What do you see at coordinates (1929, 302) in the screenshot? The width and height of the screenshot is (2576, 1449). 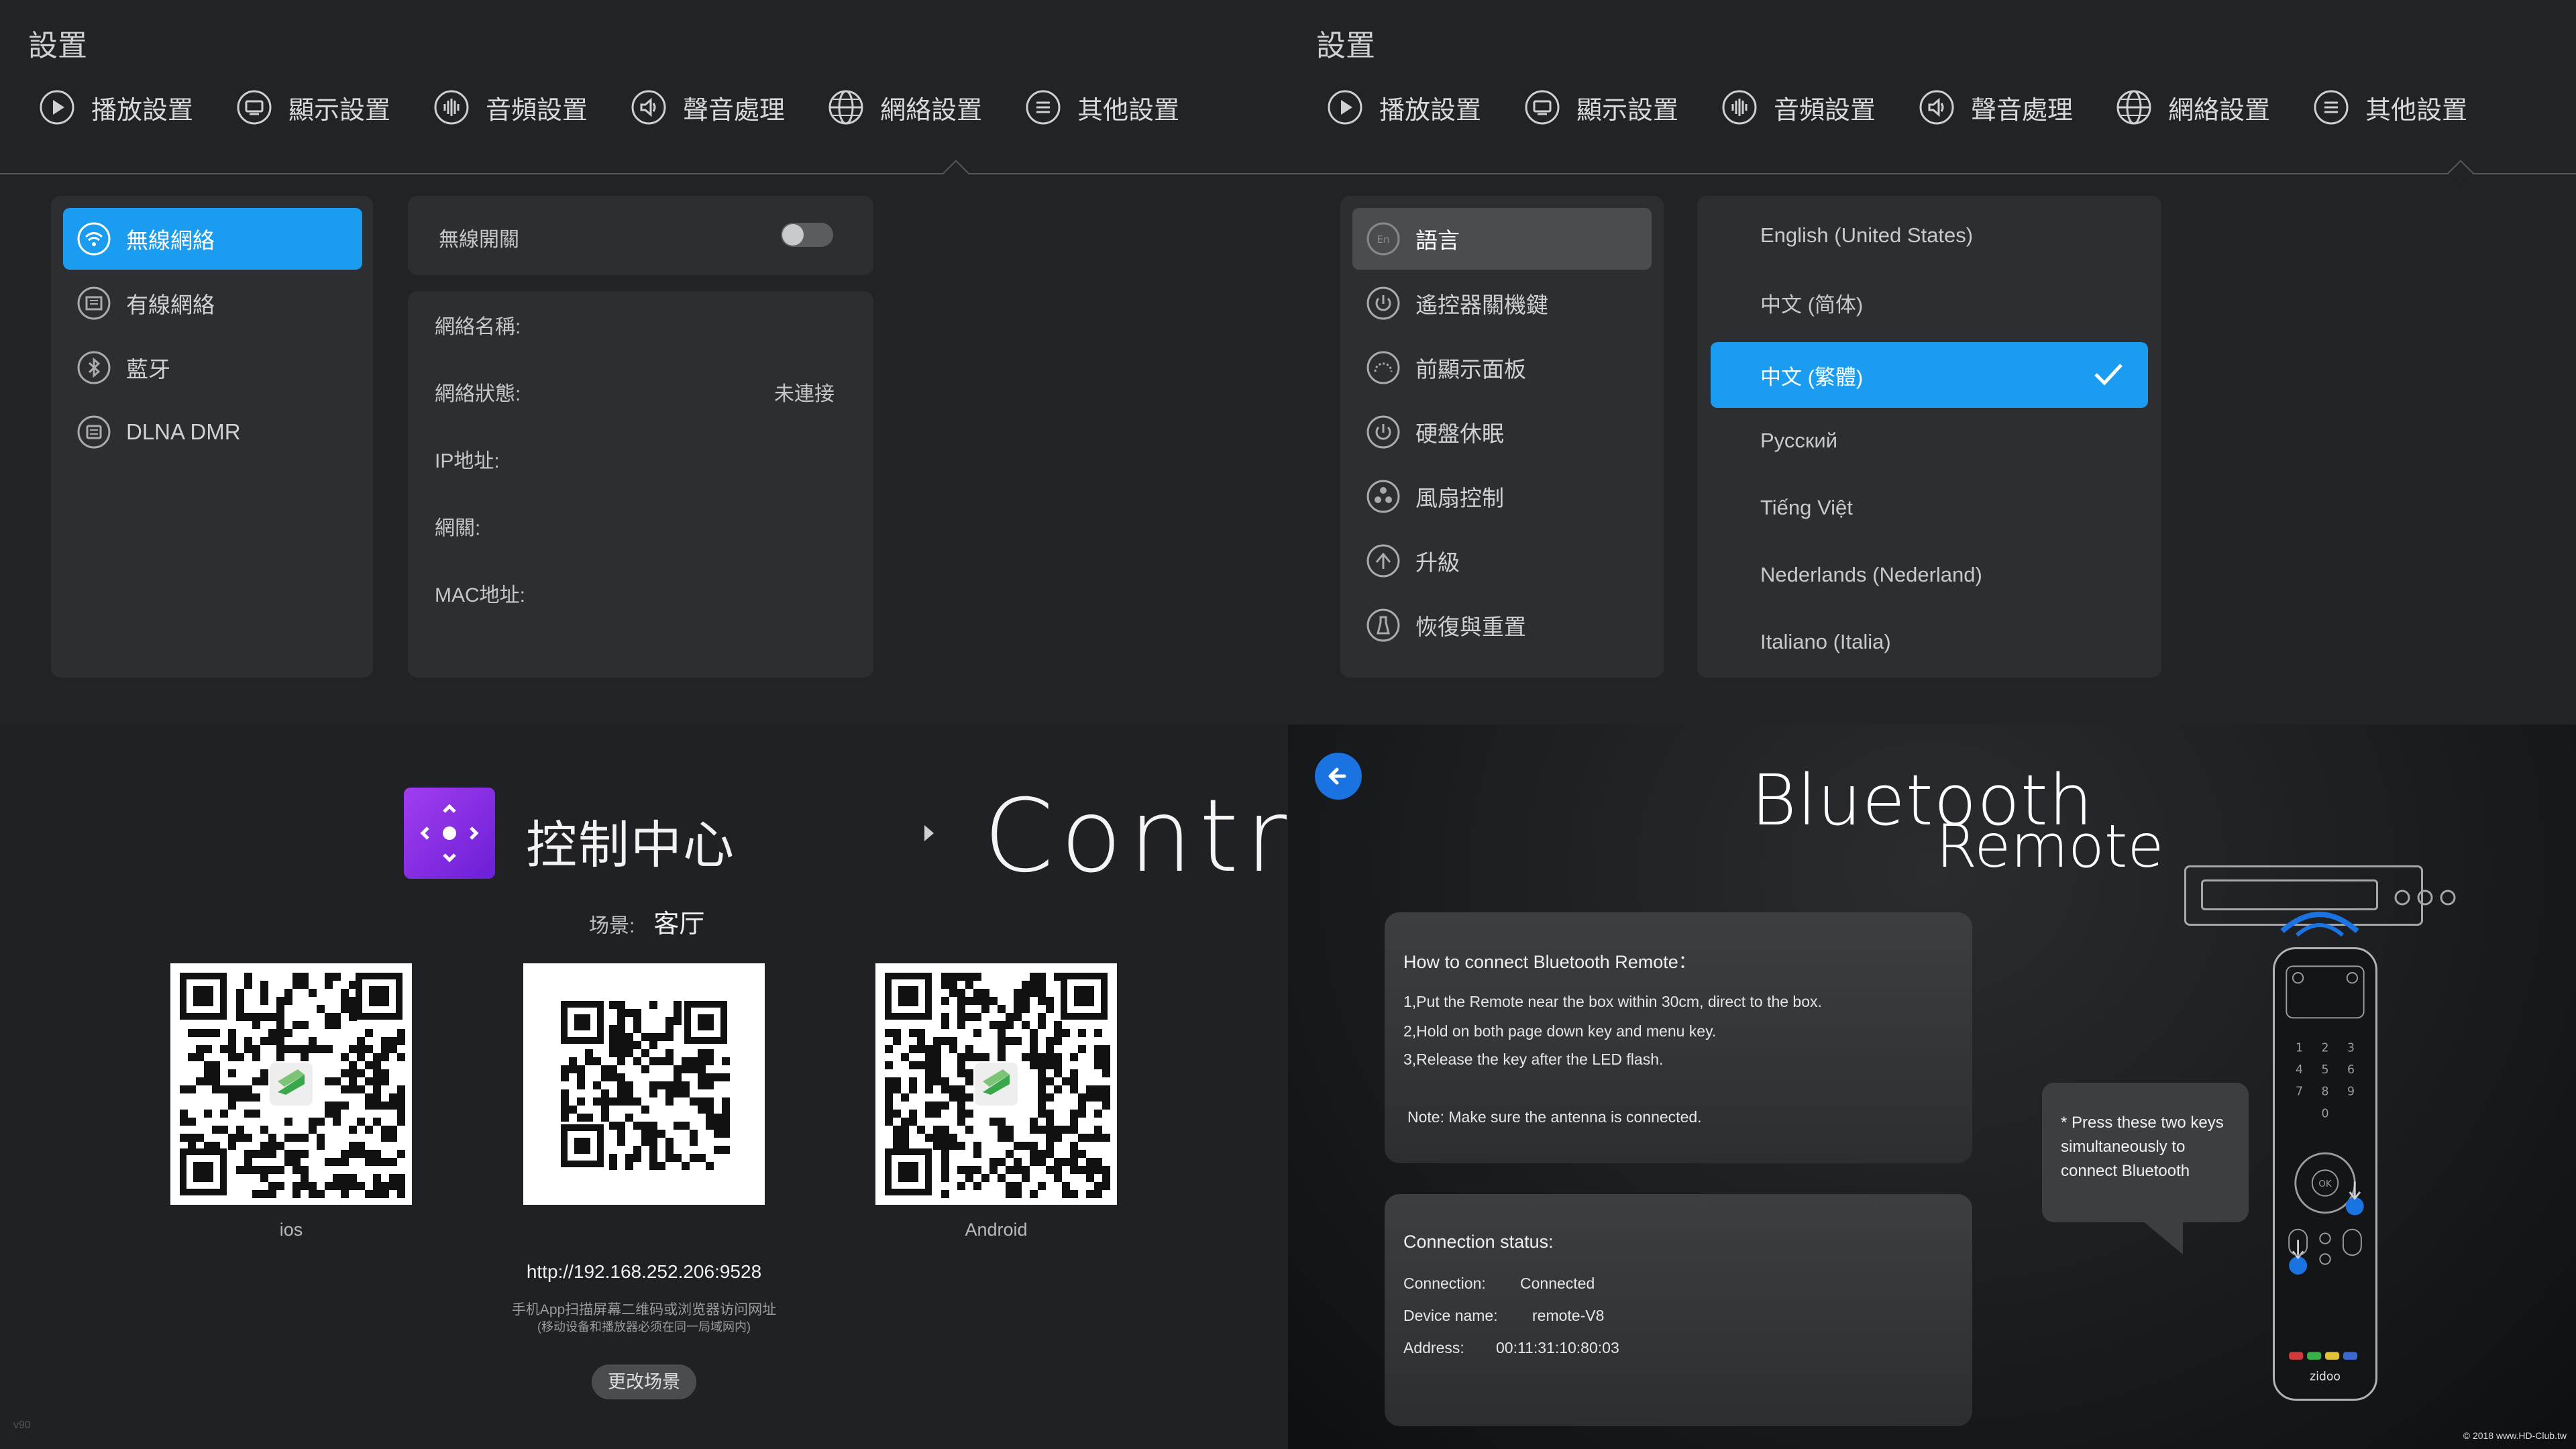 I see `language-option: 中文 (简体)` at bounding box center [1929, 302].